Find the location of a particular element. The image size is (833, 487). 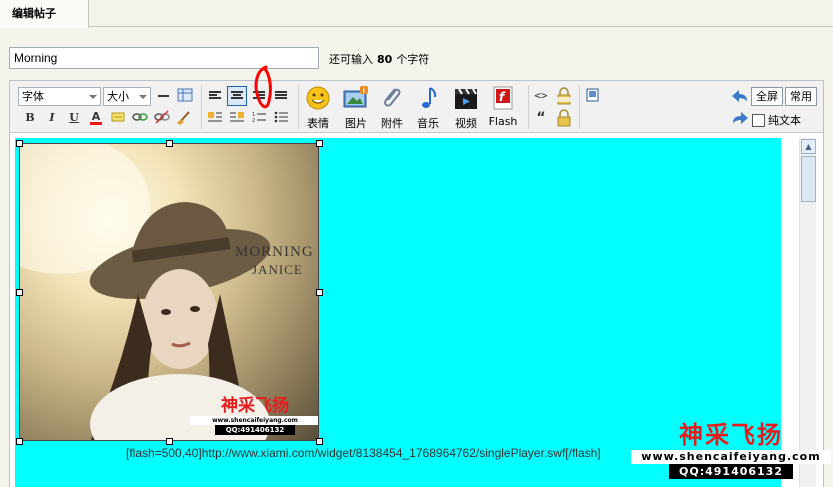

emoticon-button: 表情 is located at coordinates (318, 108).